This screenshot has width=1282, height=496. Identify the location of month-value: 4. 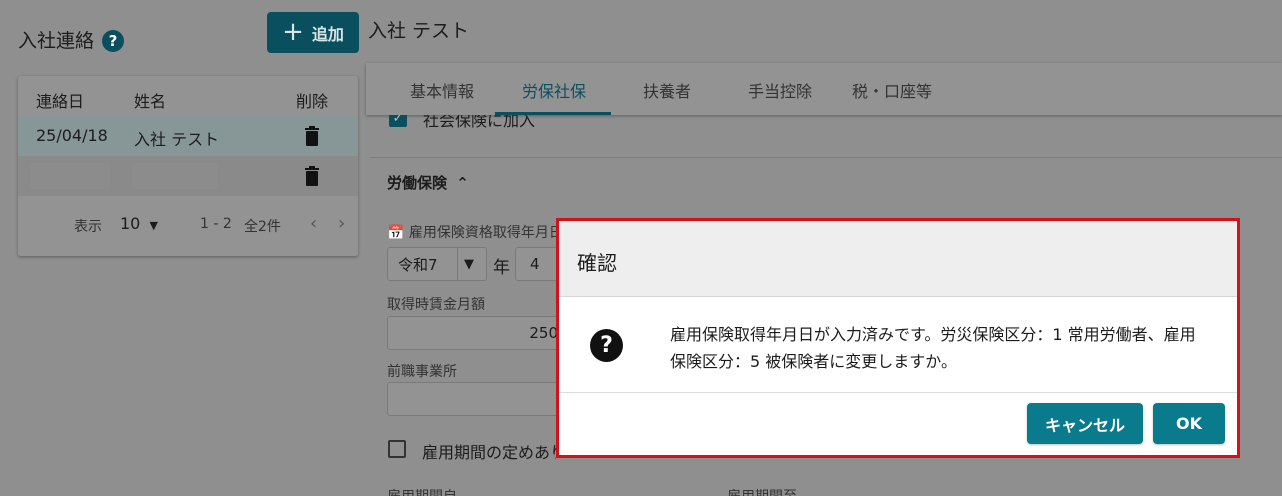
(535, 264).